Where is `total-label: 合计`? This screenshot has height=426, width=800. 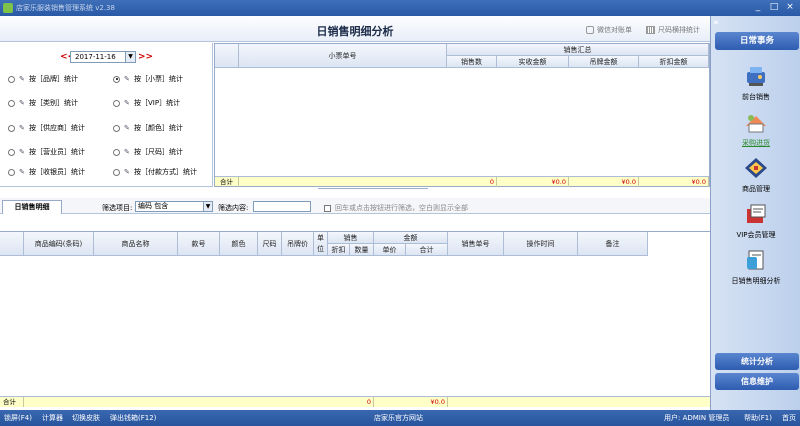
total-label: 合计 is located at coordinates (227, 182).